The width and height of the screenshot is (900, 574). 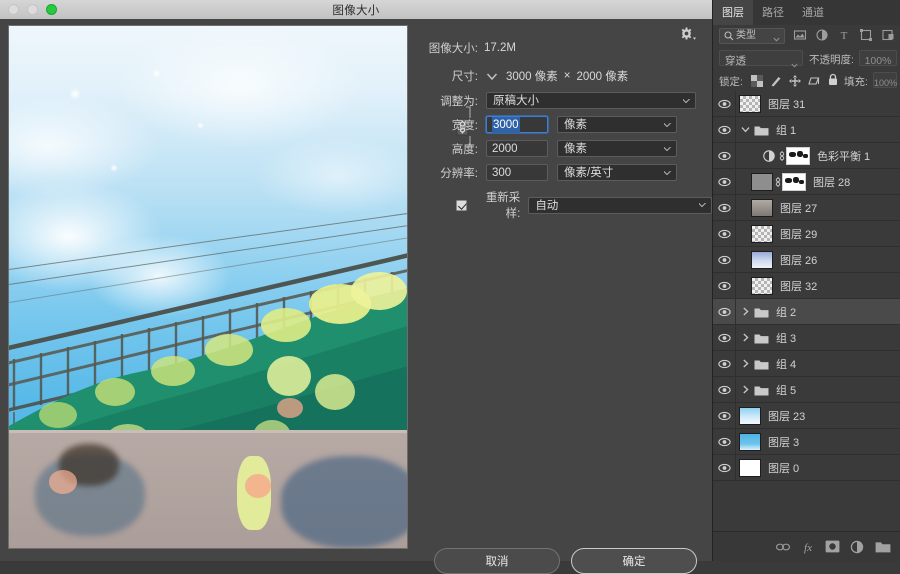 I want to click on lock-all-icon, so click(x=833, y=82).